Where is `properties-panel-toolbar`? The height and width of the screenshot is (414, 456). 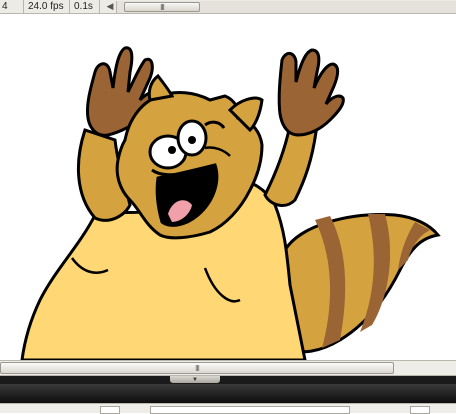 properties-panel-toolbar is located at coordinates (228, 408).